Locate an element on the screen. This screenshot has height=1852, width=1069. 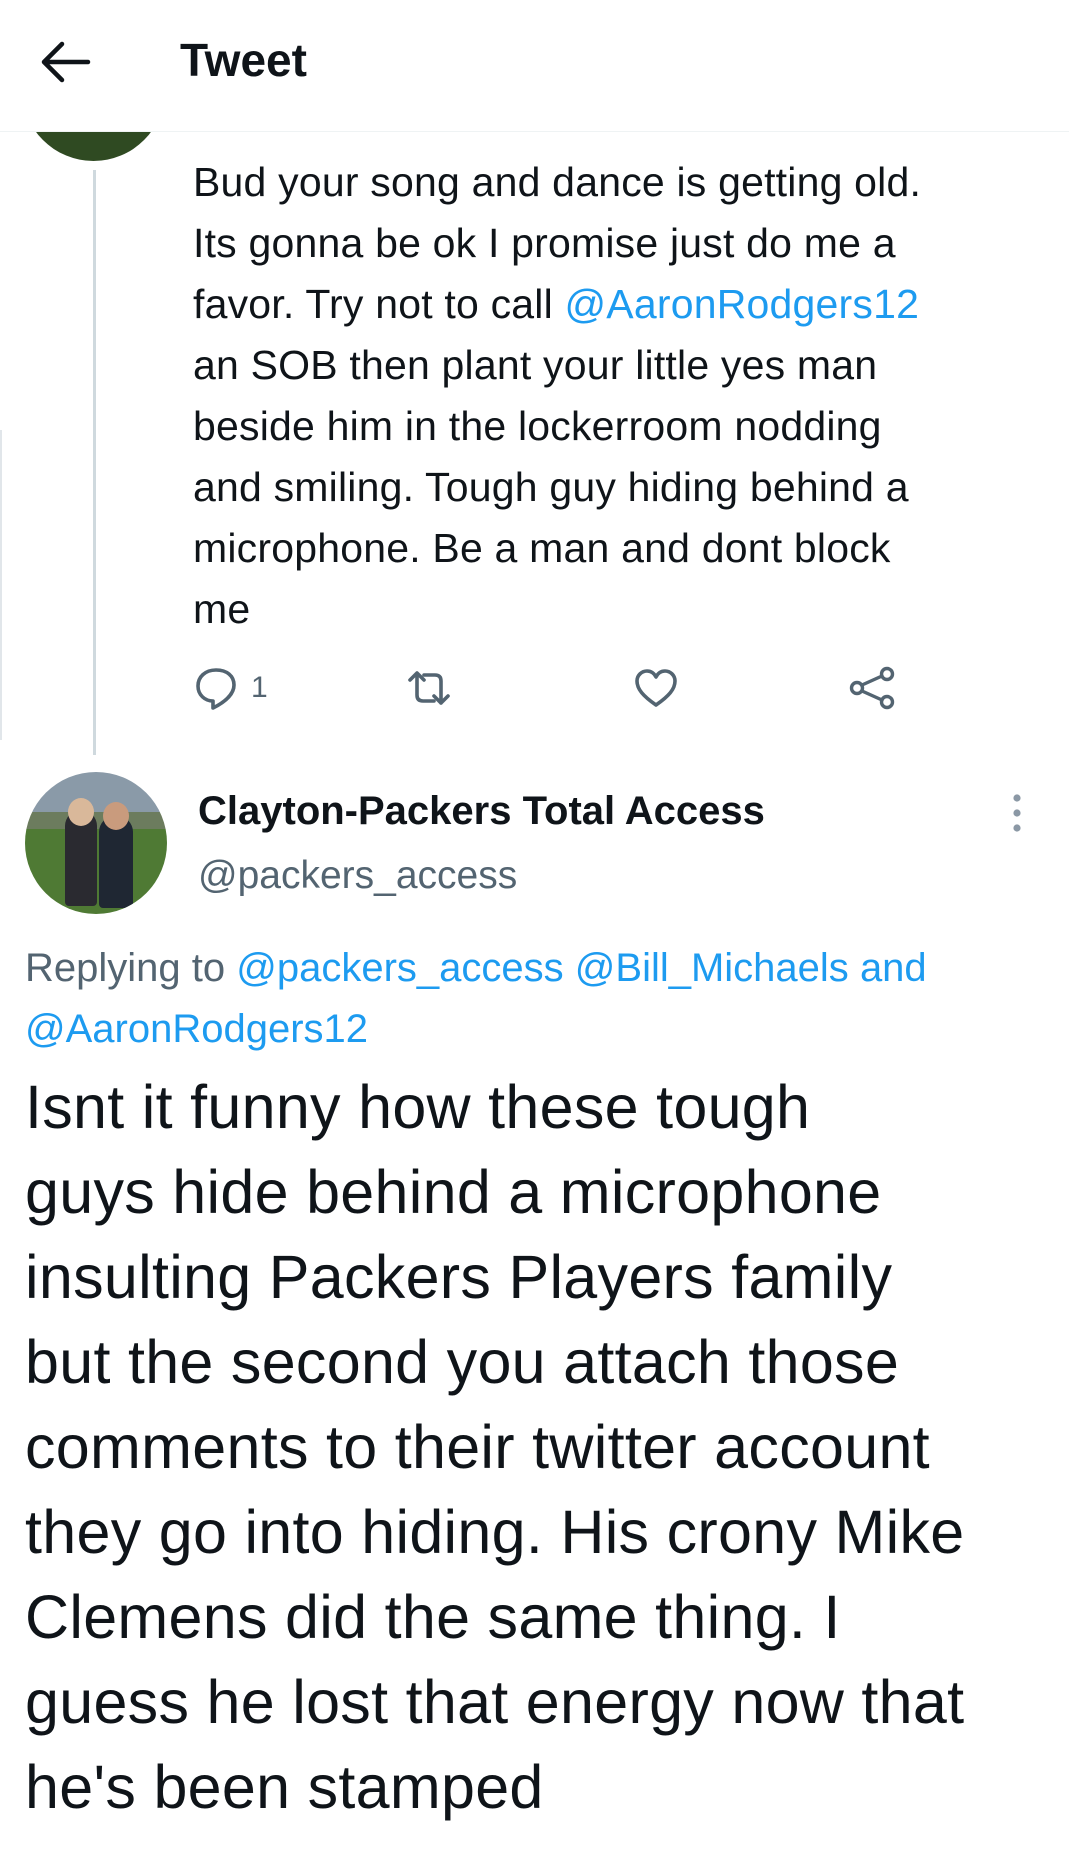
like-button is located at coordinates (656, 688).